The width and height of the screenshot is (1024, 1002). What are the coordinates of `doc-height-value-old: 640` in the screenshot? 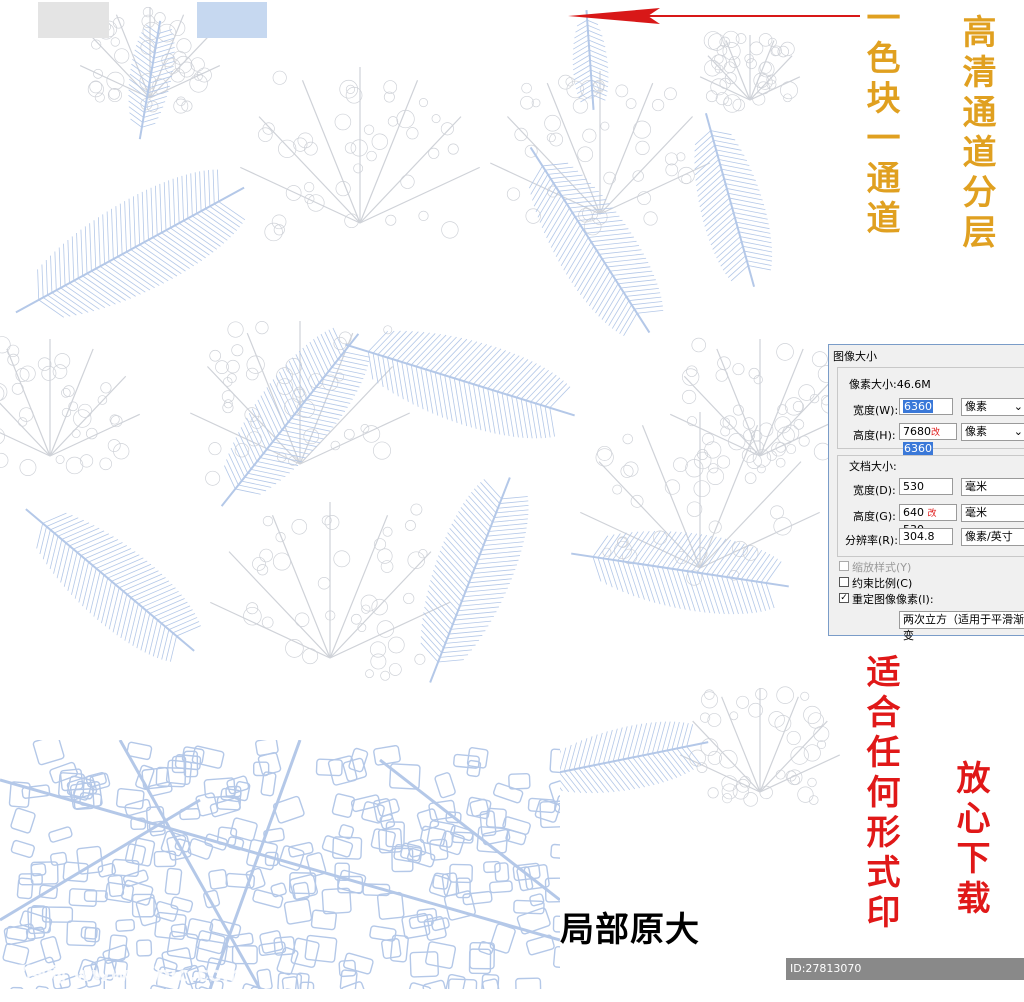 It's located at (913, 512).